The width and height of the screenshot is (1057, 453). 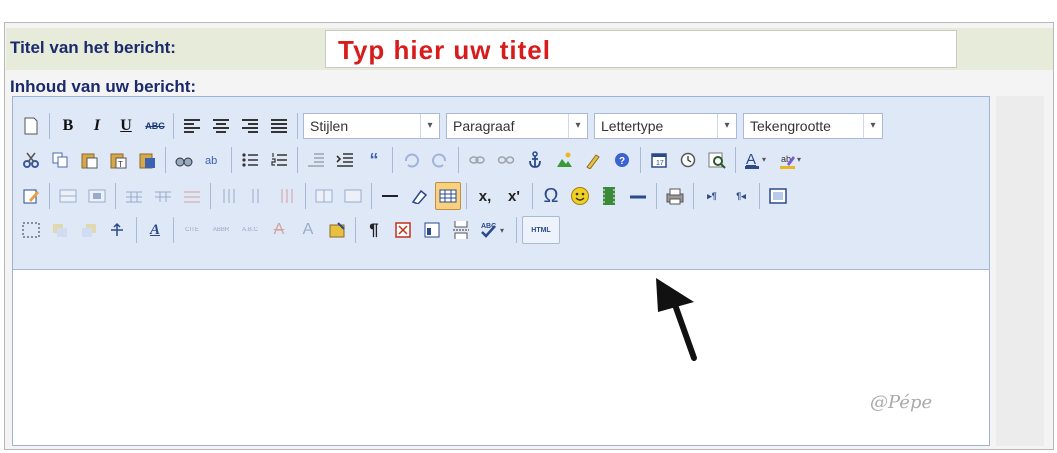 What do you see at coordinates (688, 160) in the screenshot?
I see `insert-time-icon` at bounding box center [688, 160].